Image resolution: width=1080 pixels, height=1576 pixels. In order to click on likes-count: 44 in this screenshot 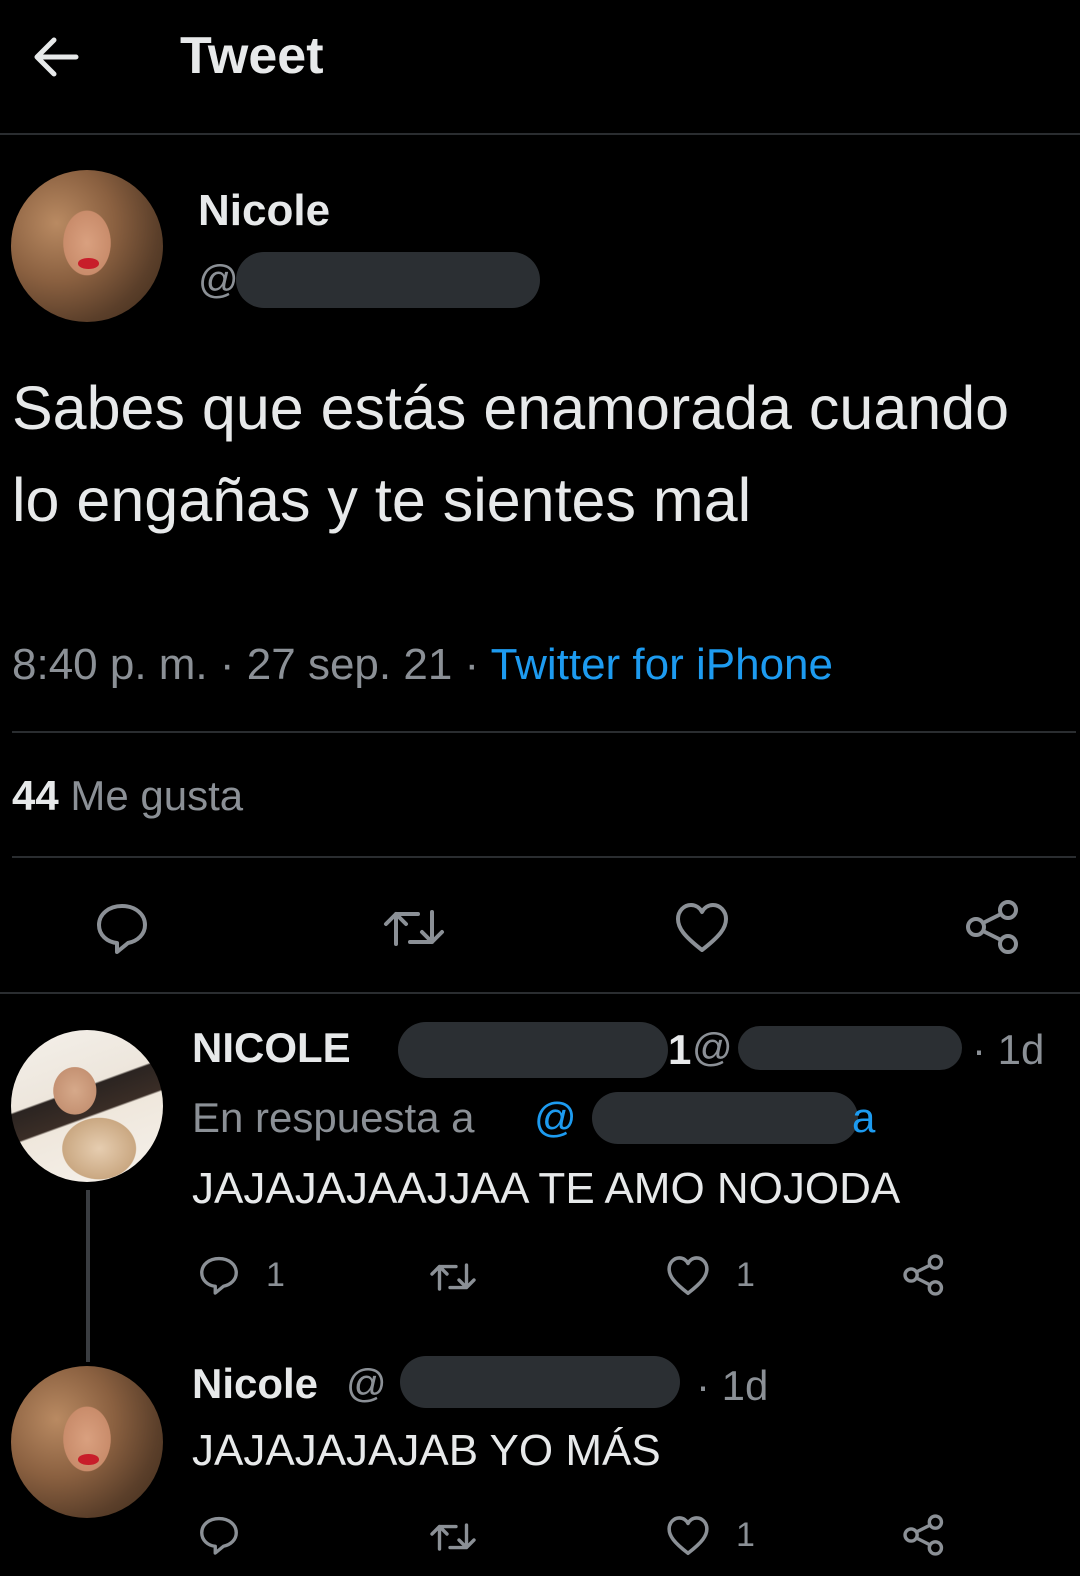, I will do `click(35, 795)`.